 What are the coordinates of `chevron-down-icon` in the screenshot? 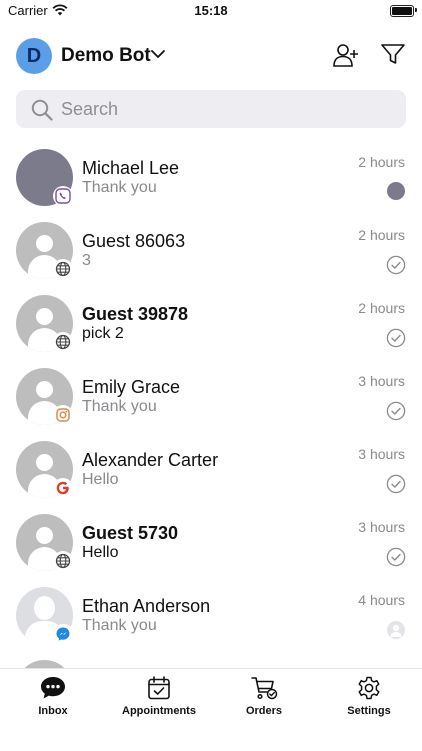 It's located at (158, 54).